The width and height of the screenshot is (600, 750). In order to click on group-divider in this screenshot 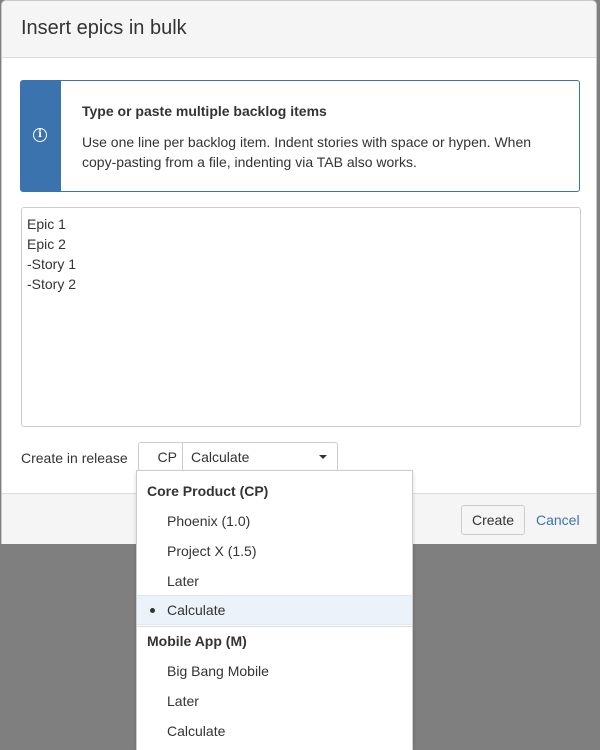, I will do `click(274, 626)`.